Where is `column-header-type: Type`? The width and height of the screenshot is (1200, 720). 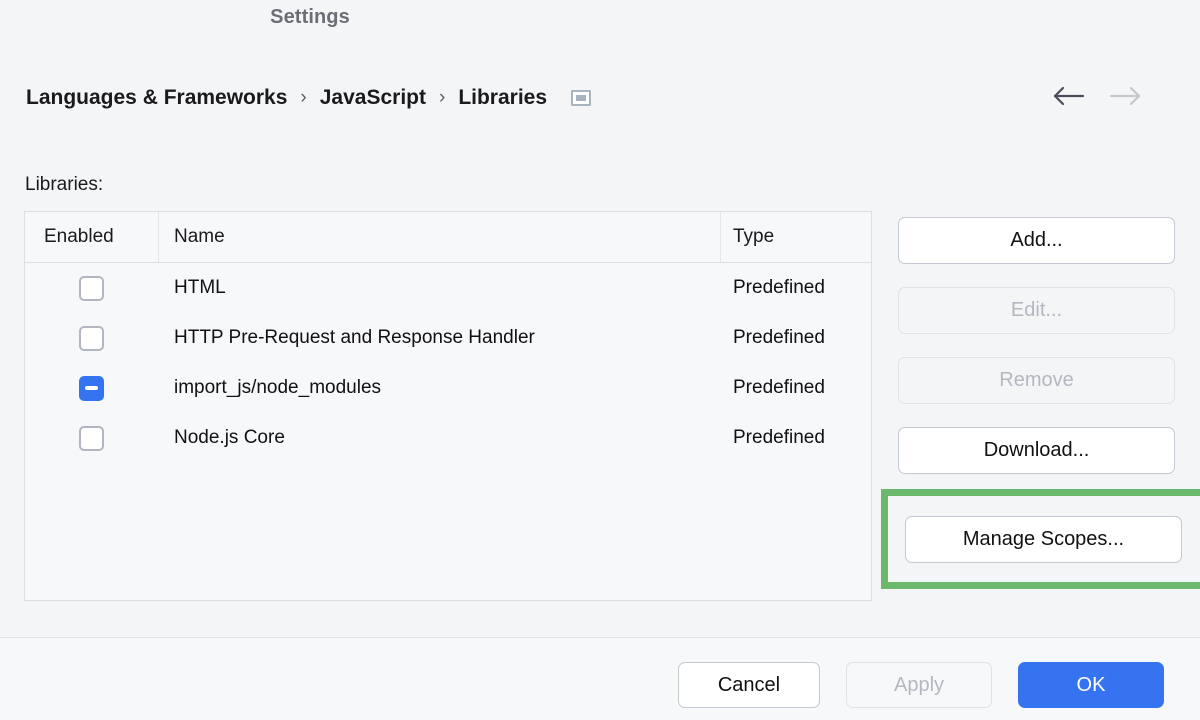
column-header-type: Type is located at coordinates (796, 237).